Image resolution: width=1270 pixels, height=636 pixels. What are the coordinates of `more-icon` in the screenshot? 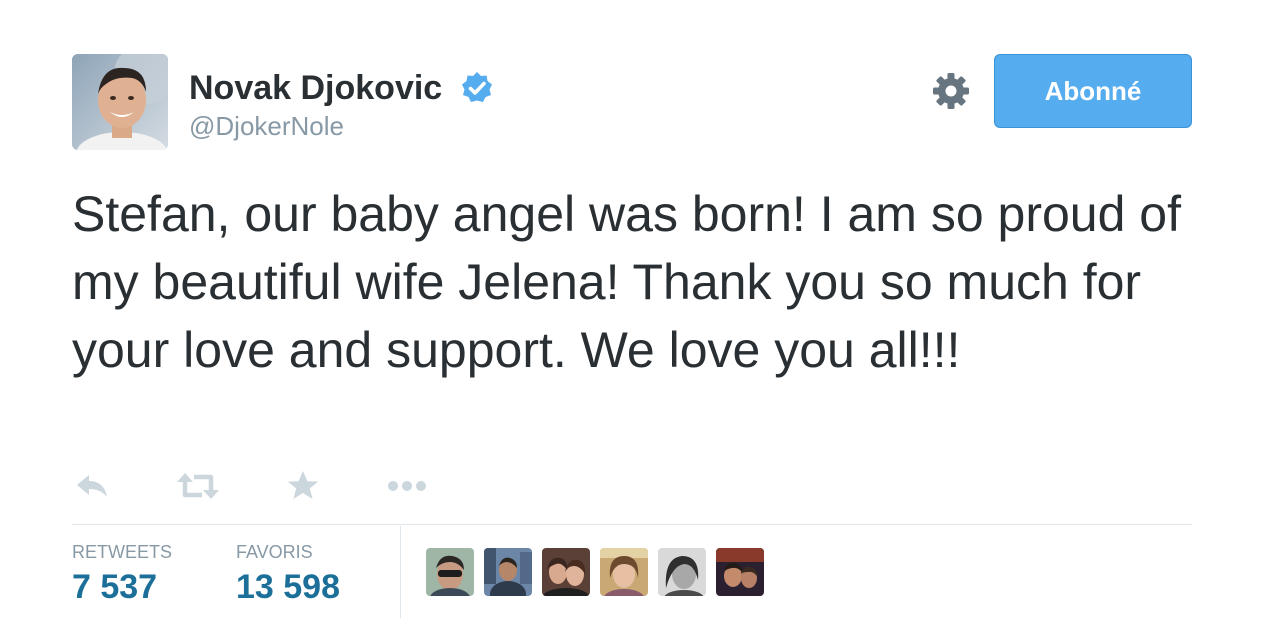 It's located at (407, 486).